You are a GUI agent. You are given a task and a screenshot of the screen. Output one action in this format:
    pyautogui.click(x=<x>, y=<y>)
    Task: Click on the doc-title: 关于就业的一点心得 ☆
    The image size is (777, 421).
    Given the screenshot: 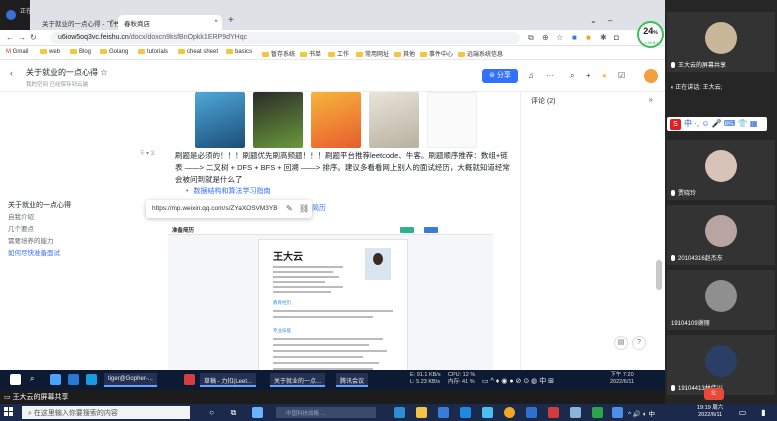 What is the action you would take?
    pyautogui.click(x=66, y=72)
    